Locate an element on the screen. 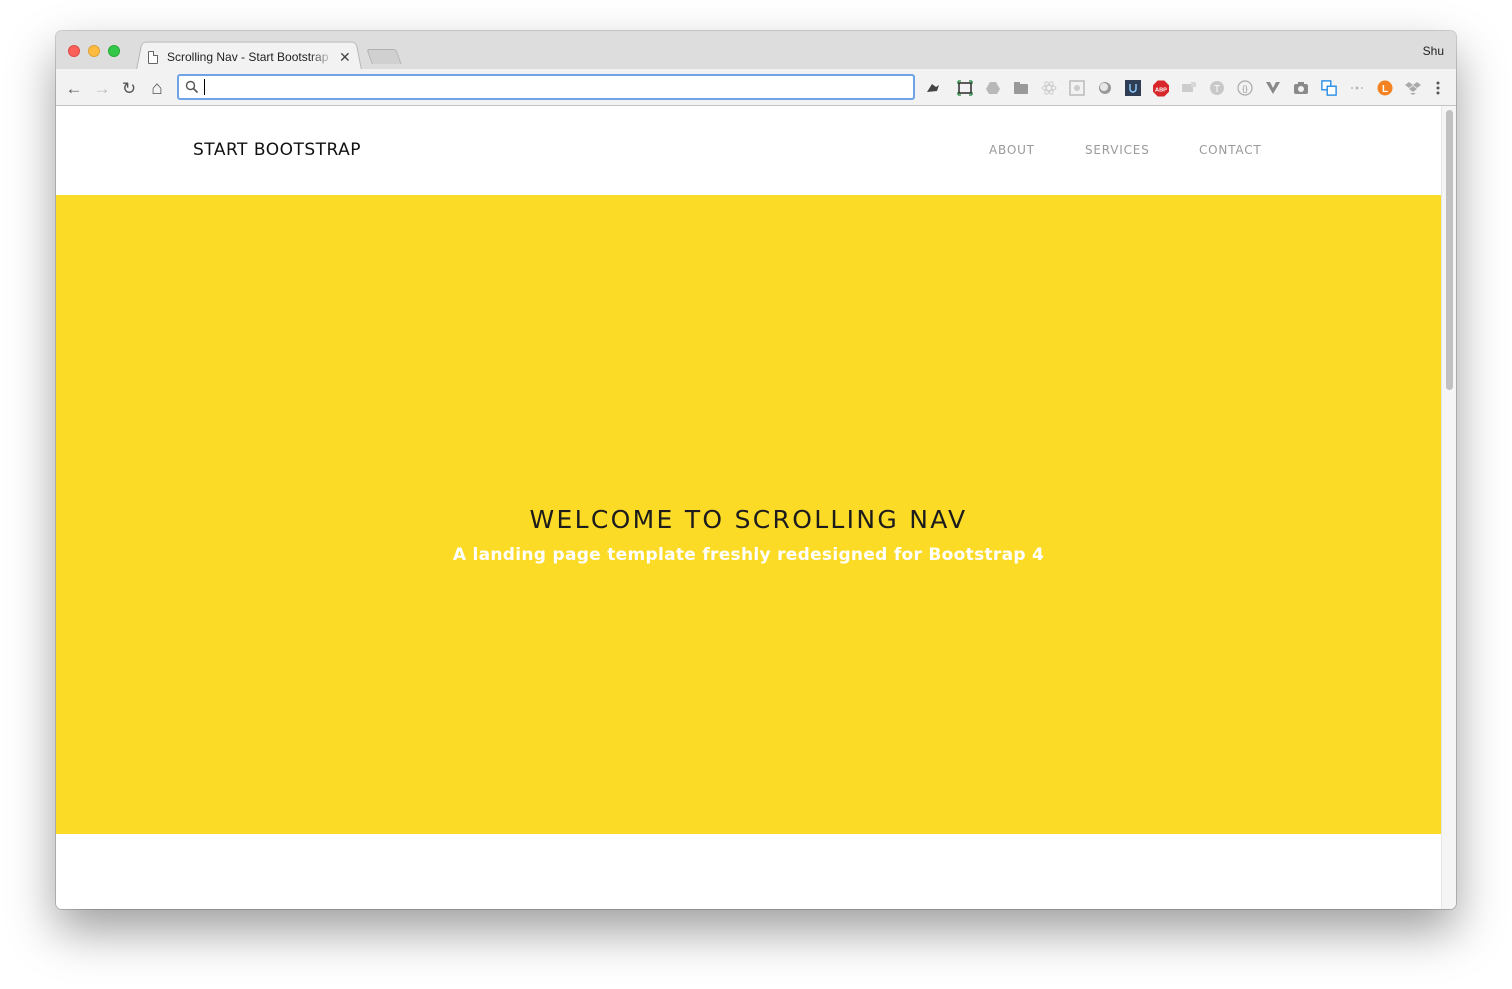 The width and height of the screenshot is (1512, 989). active-tab-content: Scrolling Nav - Start Bootstrap ✕ is located at coordinates (254, 57).